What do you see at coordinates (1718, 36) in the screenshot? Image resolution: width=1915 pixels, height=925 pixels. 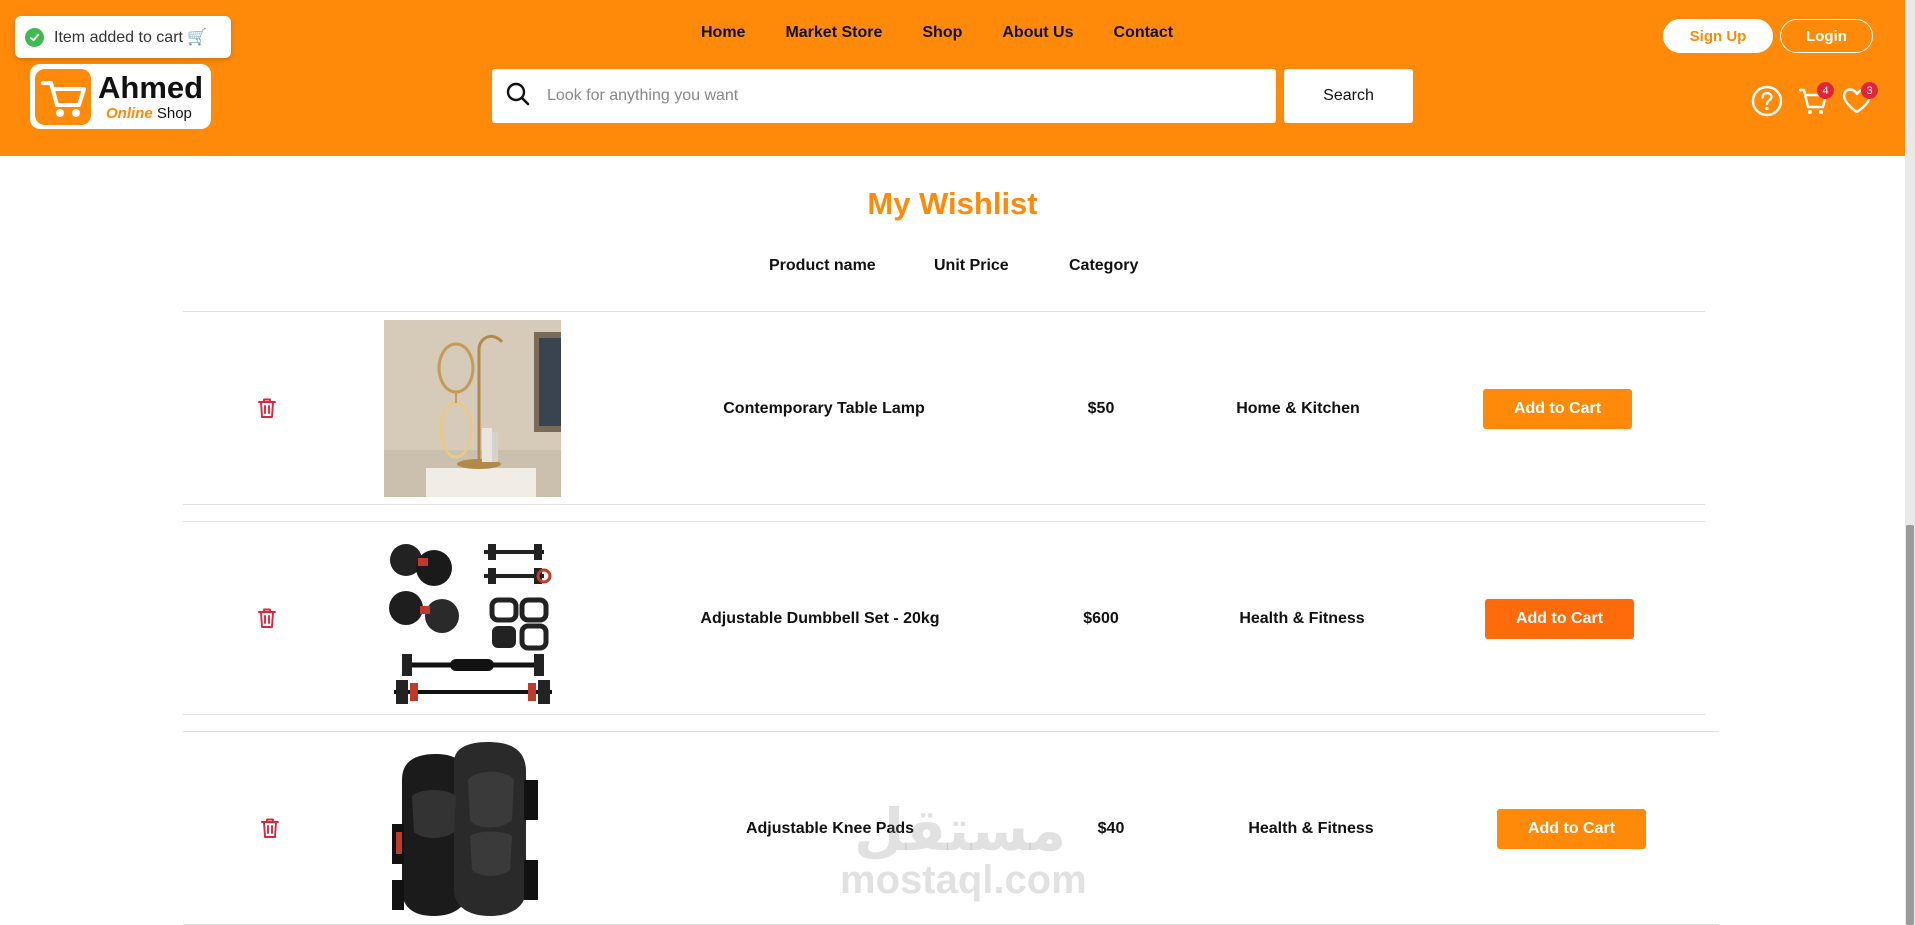 I see `sign-up-button: Sign Up` at bounding box center [1718, 36].